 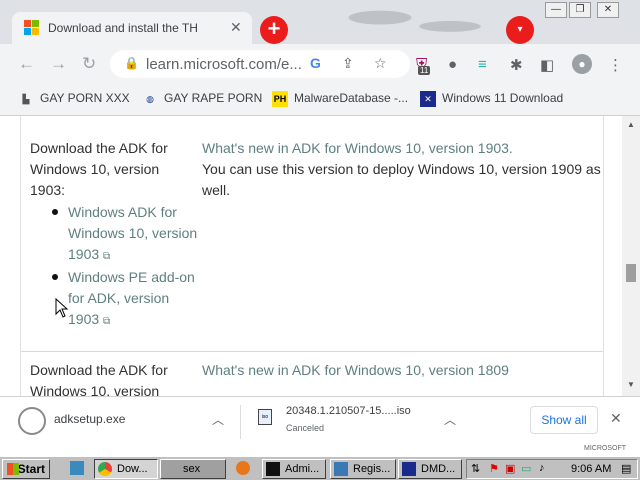 I want to click on bookmark-item: ✕ Windows 11 Download, so click(x=491, y=99).